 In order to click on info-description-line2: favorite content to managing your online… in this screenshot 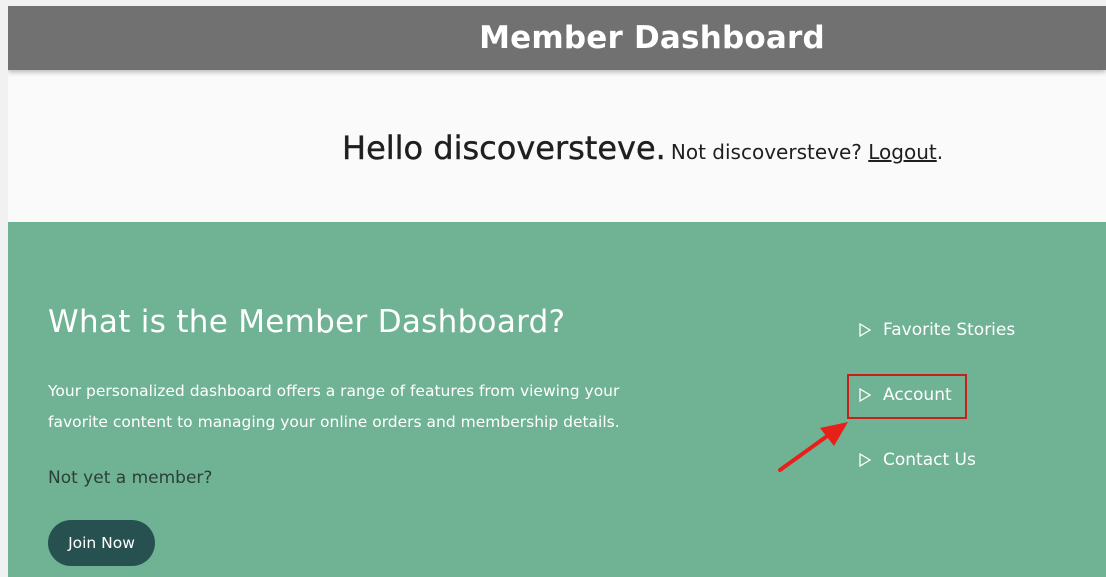, I will do `click(334, 422)`.